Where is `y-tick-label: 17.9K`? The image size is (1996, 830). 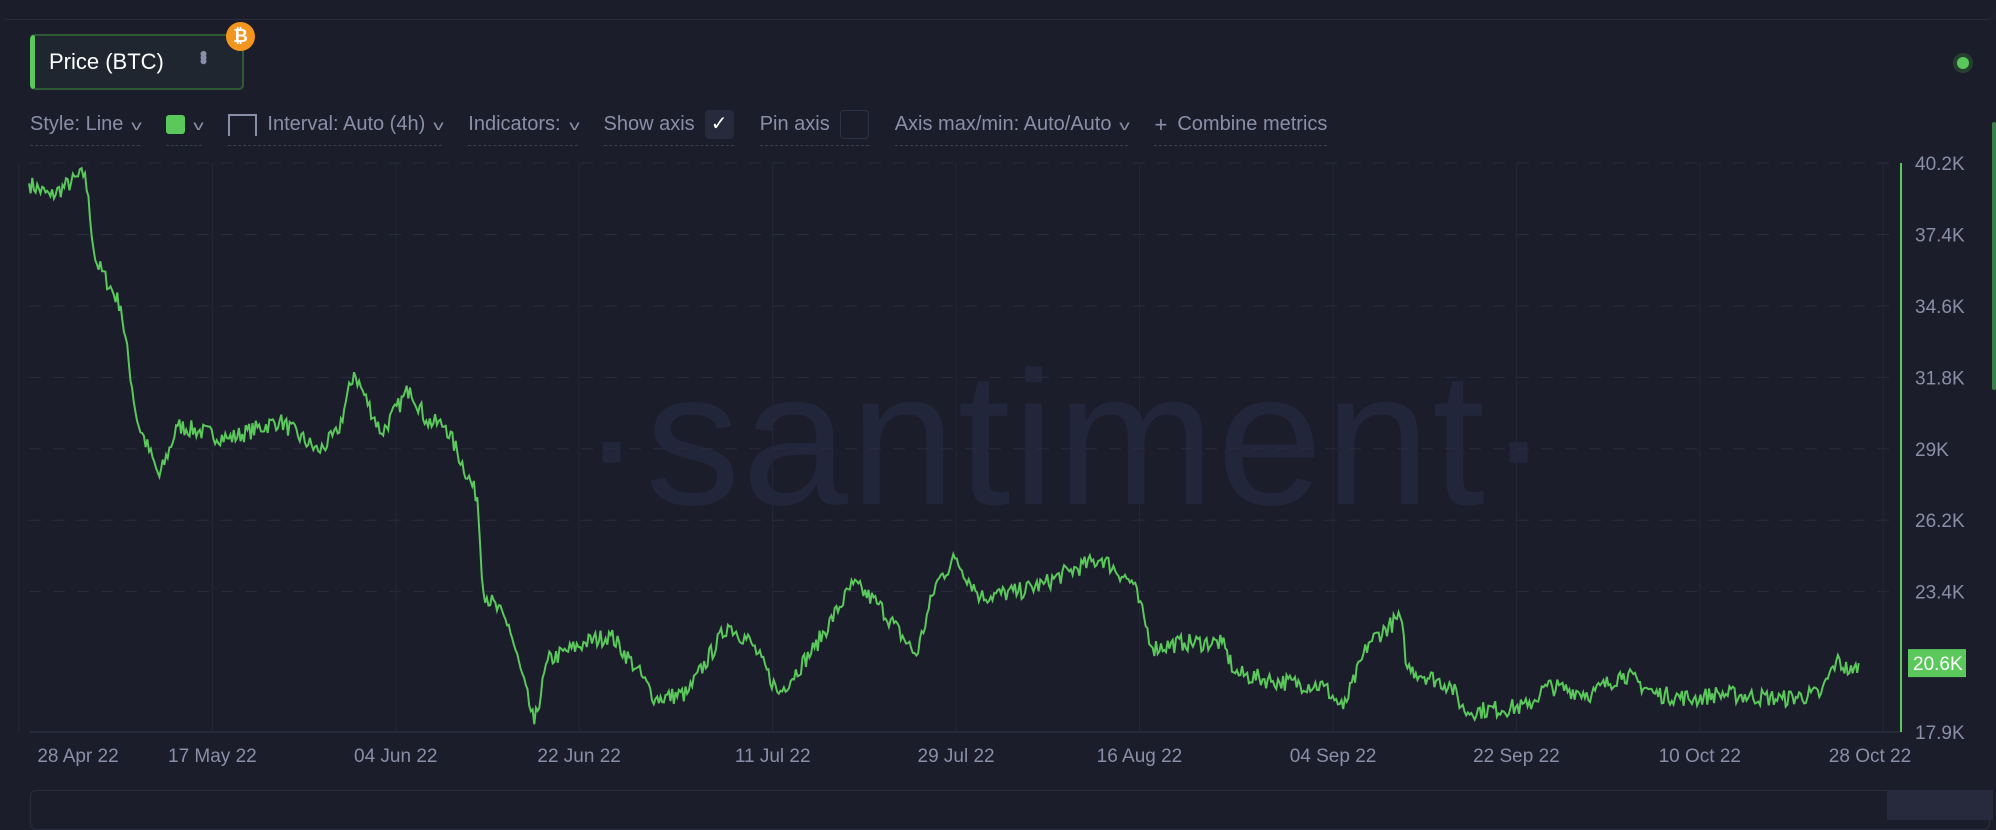 y-tick-label: 17.9K is located at coordinates (1940, 733).